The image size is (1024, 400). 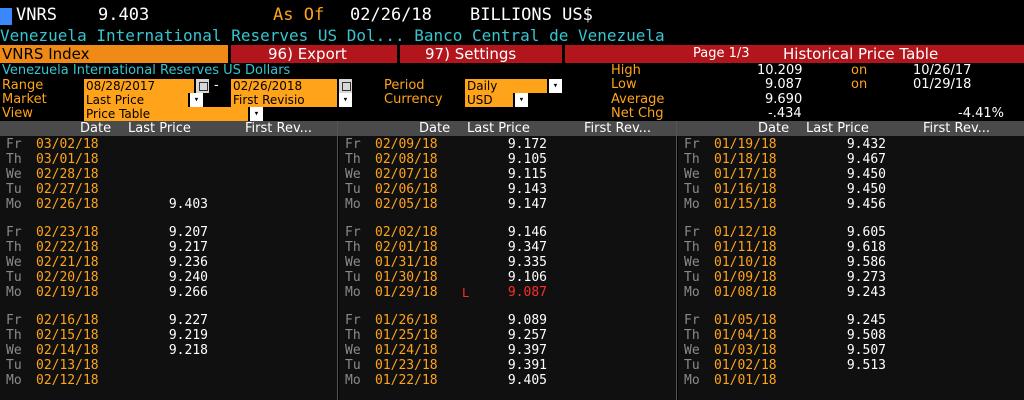 What do you see at coordinates (745, 144) in the screenshot?
I see `row-date: 01/19/18` at bounding box center [745, 144].